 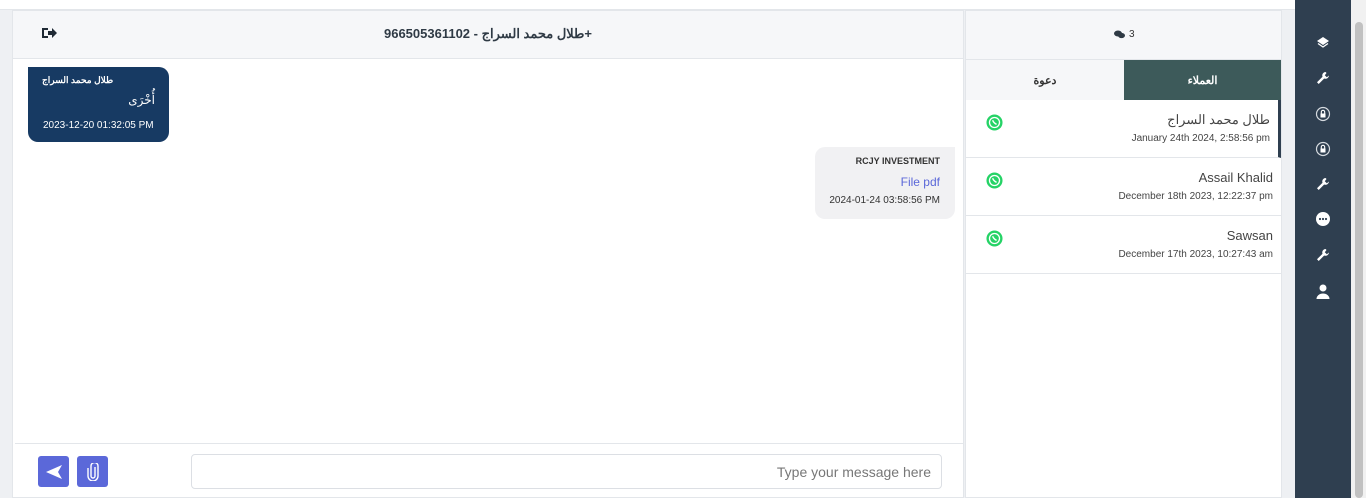 I want to click on contact-name: Assail Khalid, so click(x=1235, y=177).